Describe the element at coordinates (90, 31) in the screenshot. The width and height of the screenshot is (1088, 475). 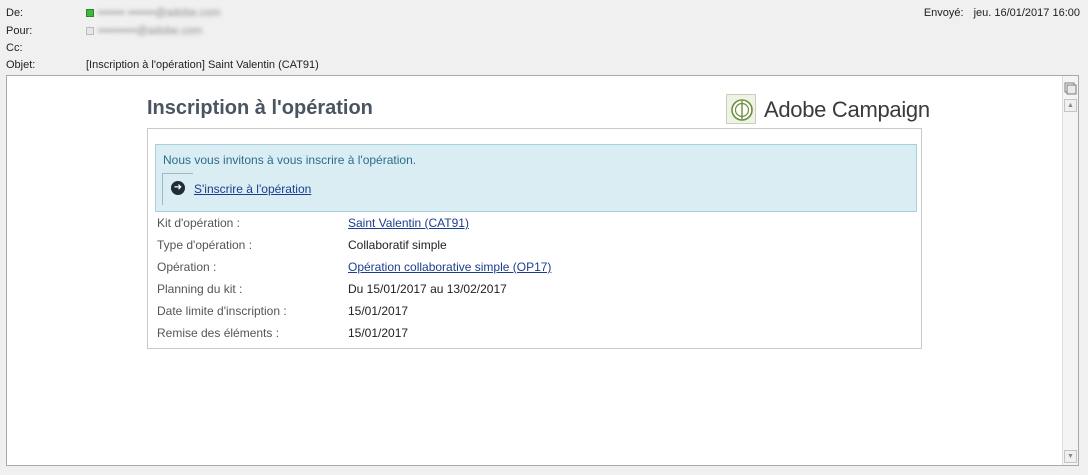
I see `presence-unknown-icon` at that location.